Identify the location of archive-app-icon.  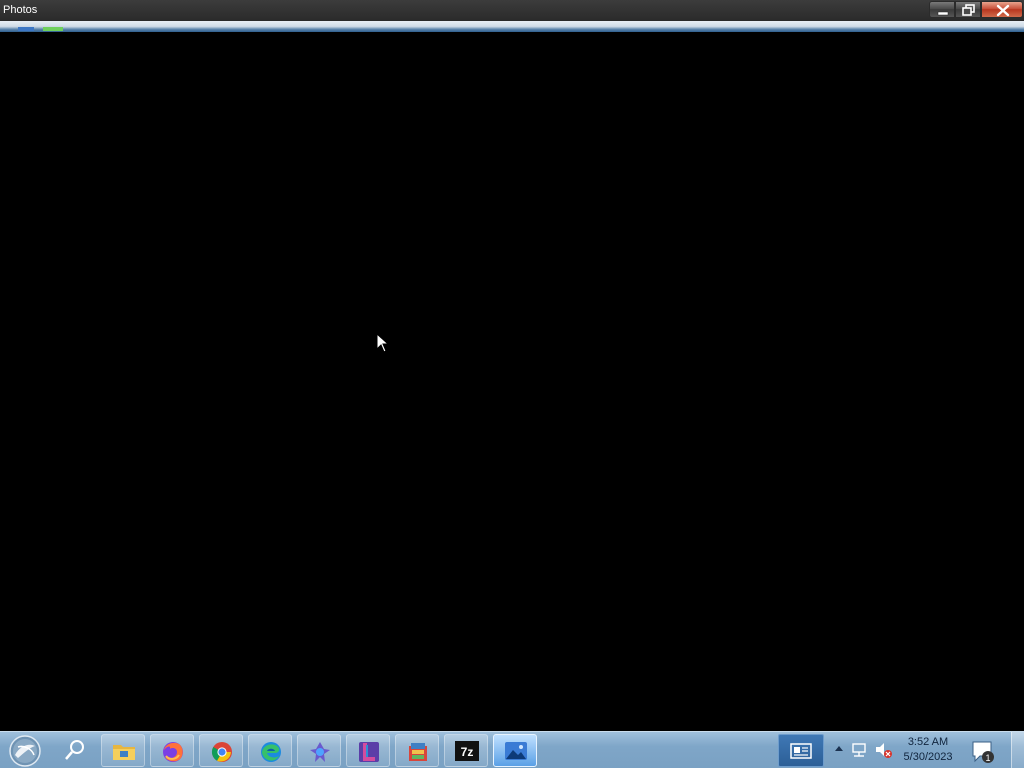
(418, 752).